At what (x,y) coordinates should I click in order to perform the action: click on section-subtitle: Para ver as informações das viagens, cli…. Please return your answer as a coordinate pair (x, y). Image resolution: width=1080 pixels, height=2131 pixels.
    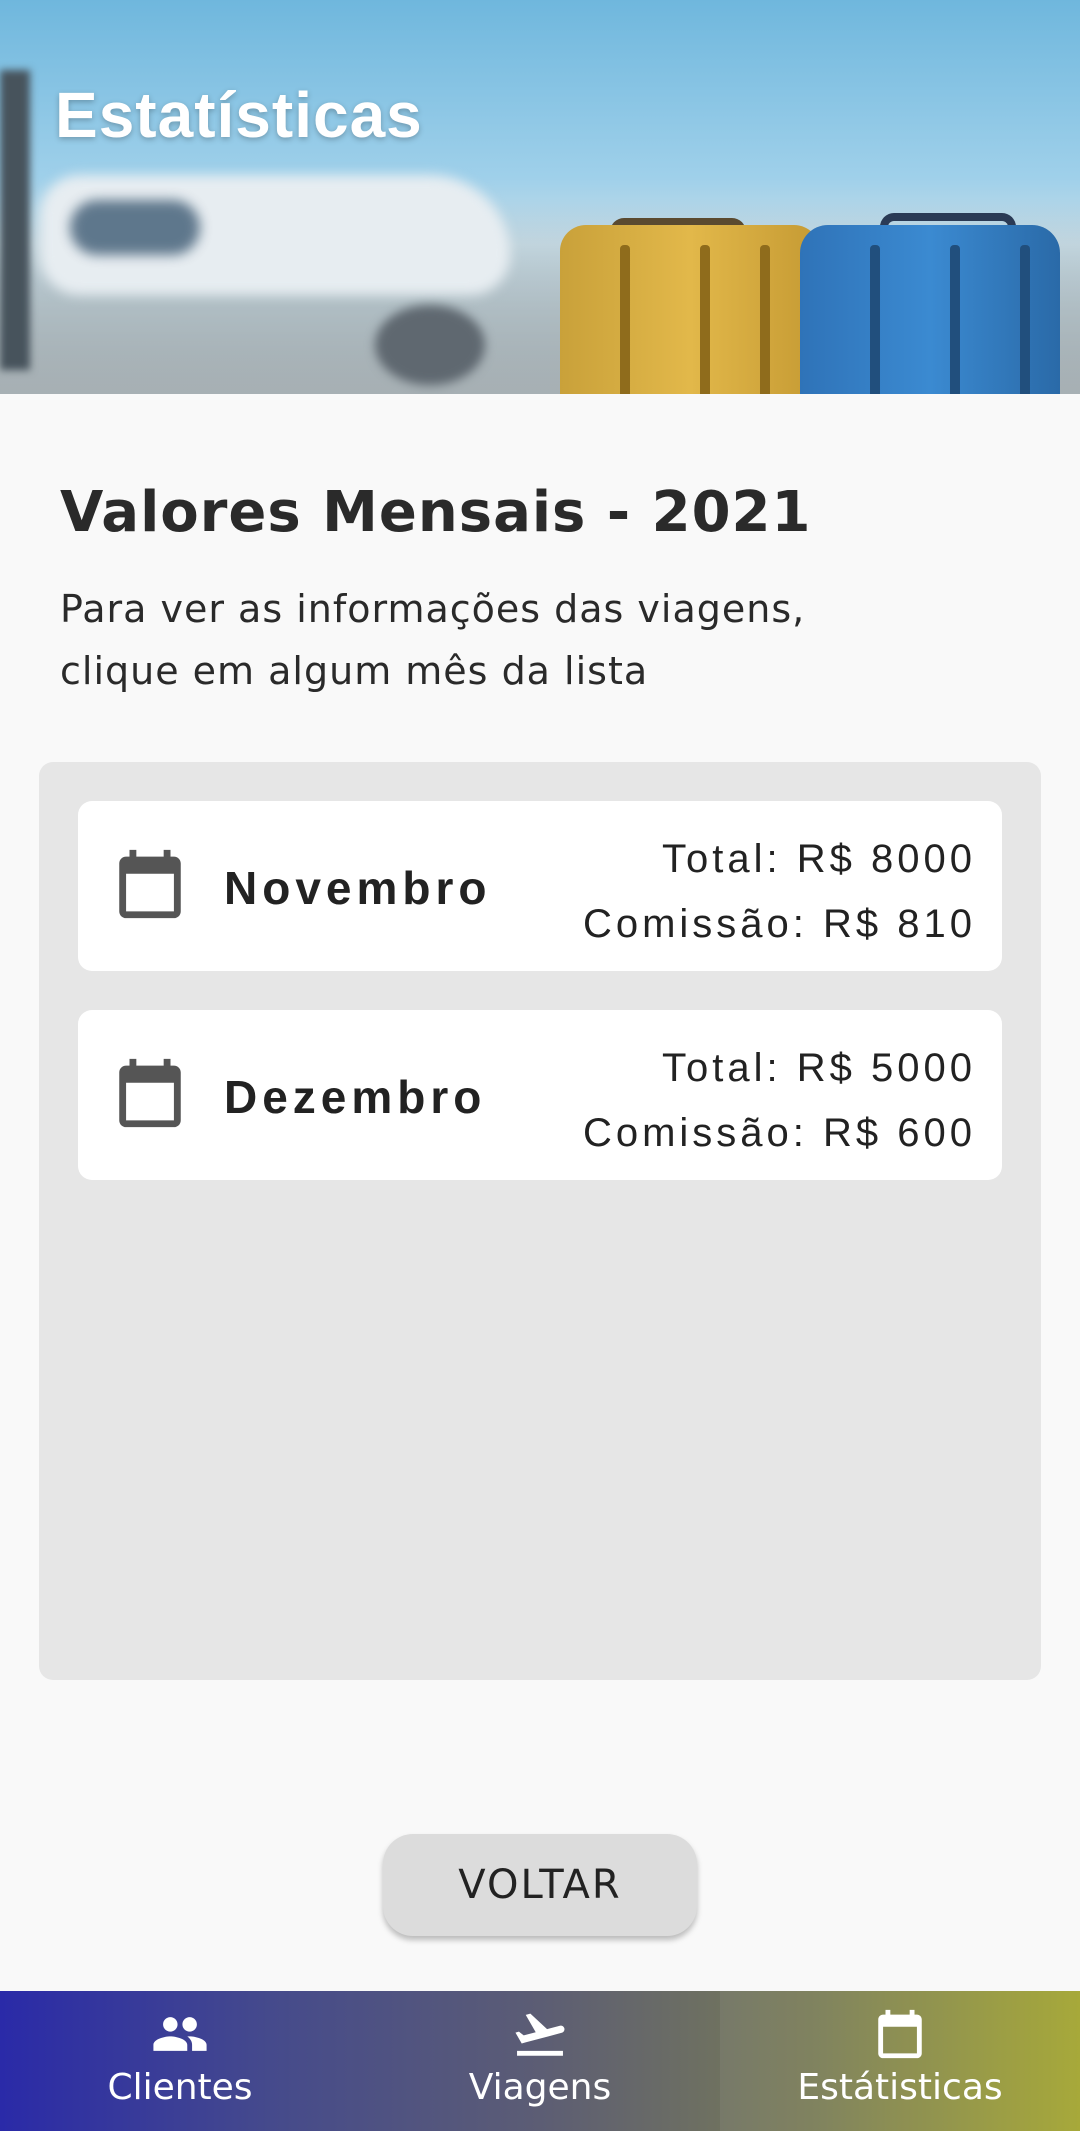
    Looking at the image, I should click on (510, 640).